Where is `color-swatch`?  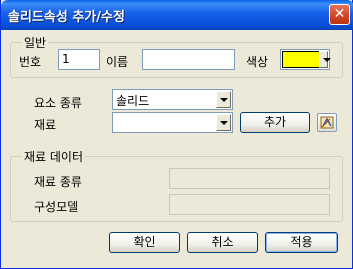
color-swatch is located at coordinates (301, 59).